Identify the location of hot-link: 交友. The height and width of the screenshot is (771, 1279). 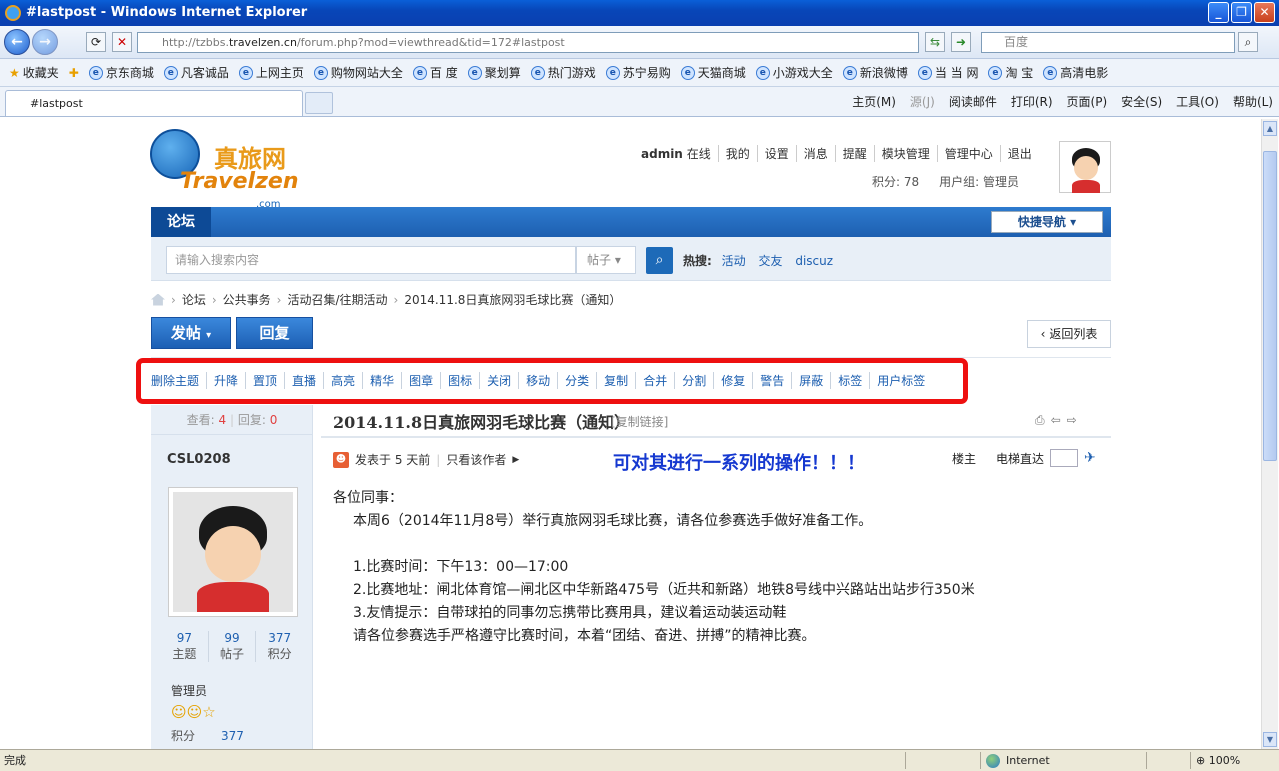
(770, 261).